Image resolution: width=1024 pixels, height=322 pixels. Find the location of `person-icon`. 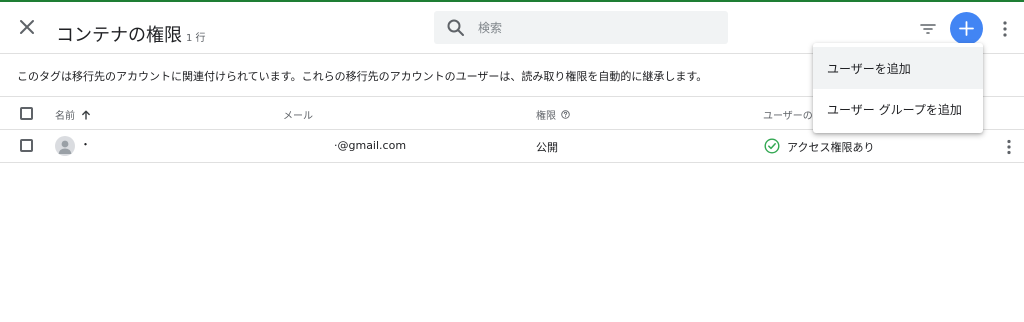

person-icon is located at coordinates (65, 147).